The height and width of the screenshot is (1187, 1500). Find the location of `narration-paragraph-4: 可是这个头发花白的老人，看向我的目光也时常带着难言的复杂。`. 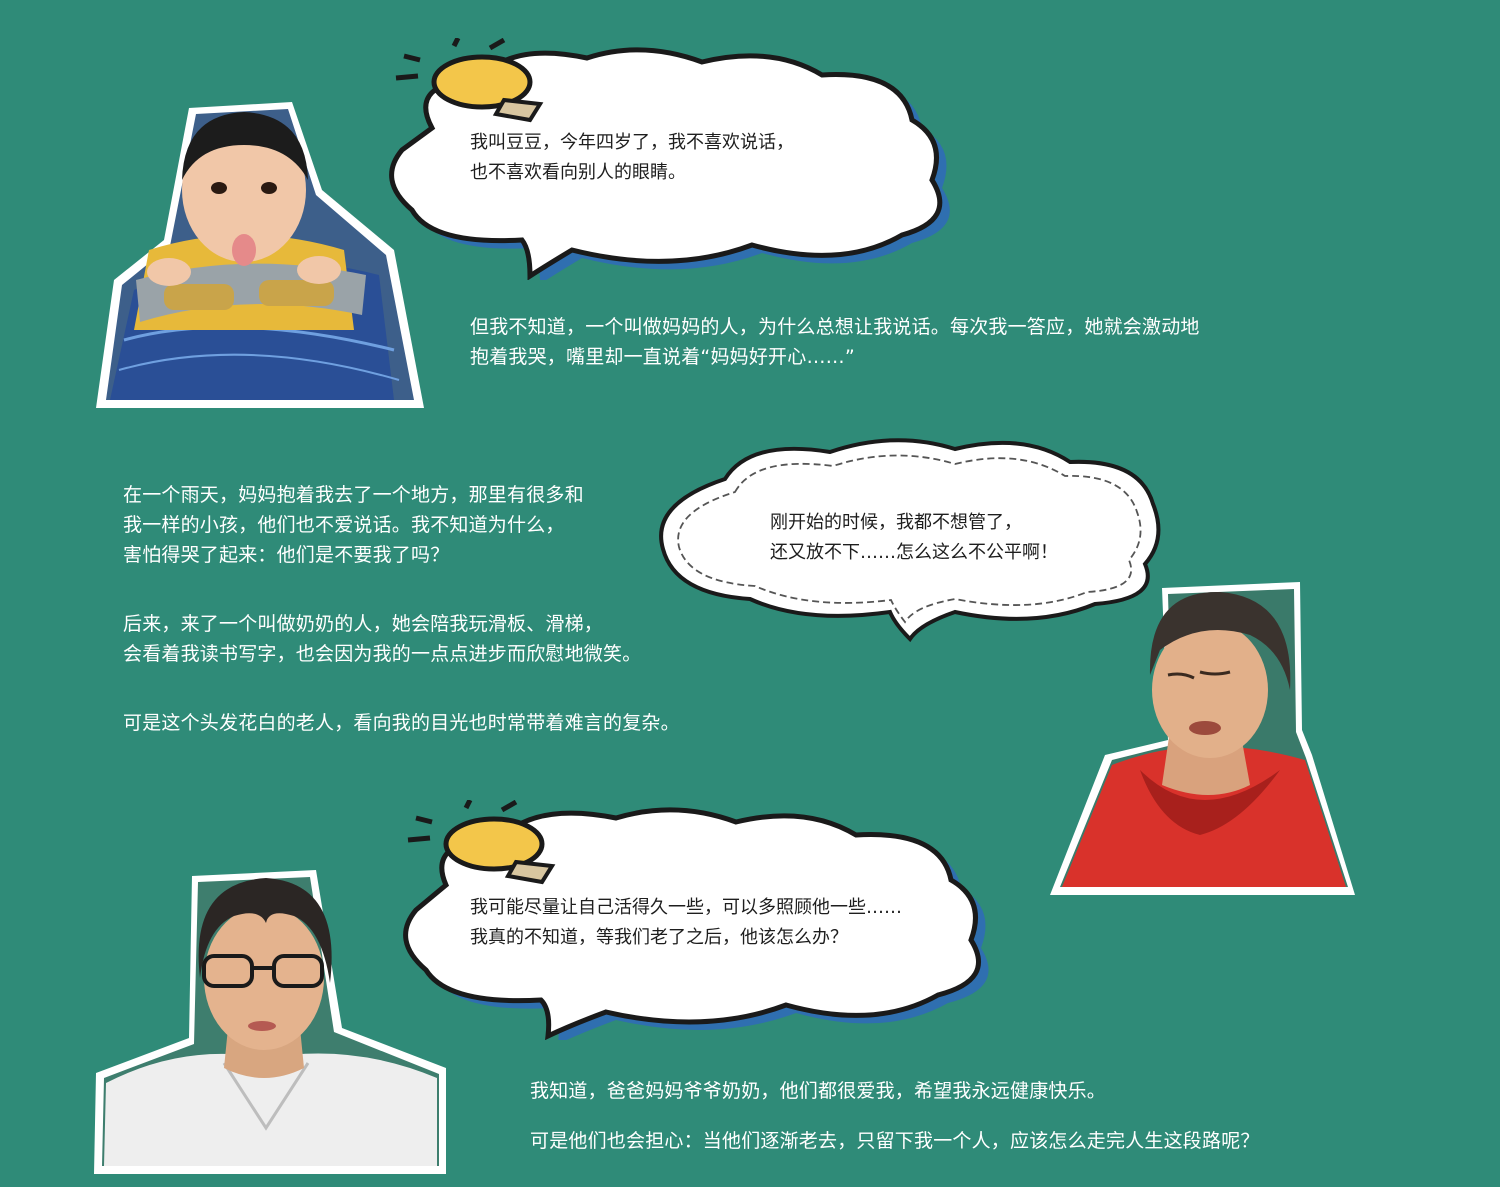

narration-paragraph-4: 可是这个头发花白的老人，看向我的目光也时常带着难言的复杂。 is located at coordinates (401, 723).